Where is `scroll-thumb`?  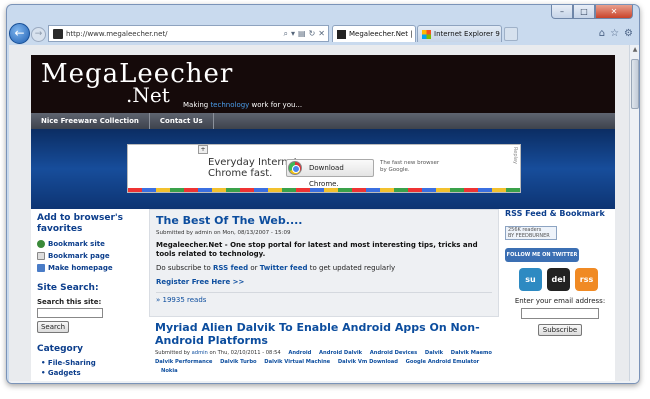 scroll-thumb is located at coordinates (635, 84).